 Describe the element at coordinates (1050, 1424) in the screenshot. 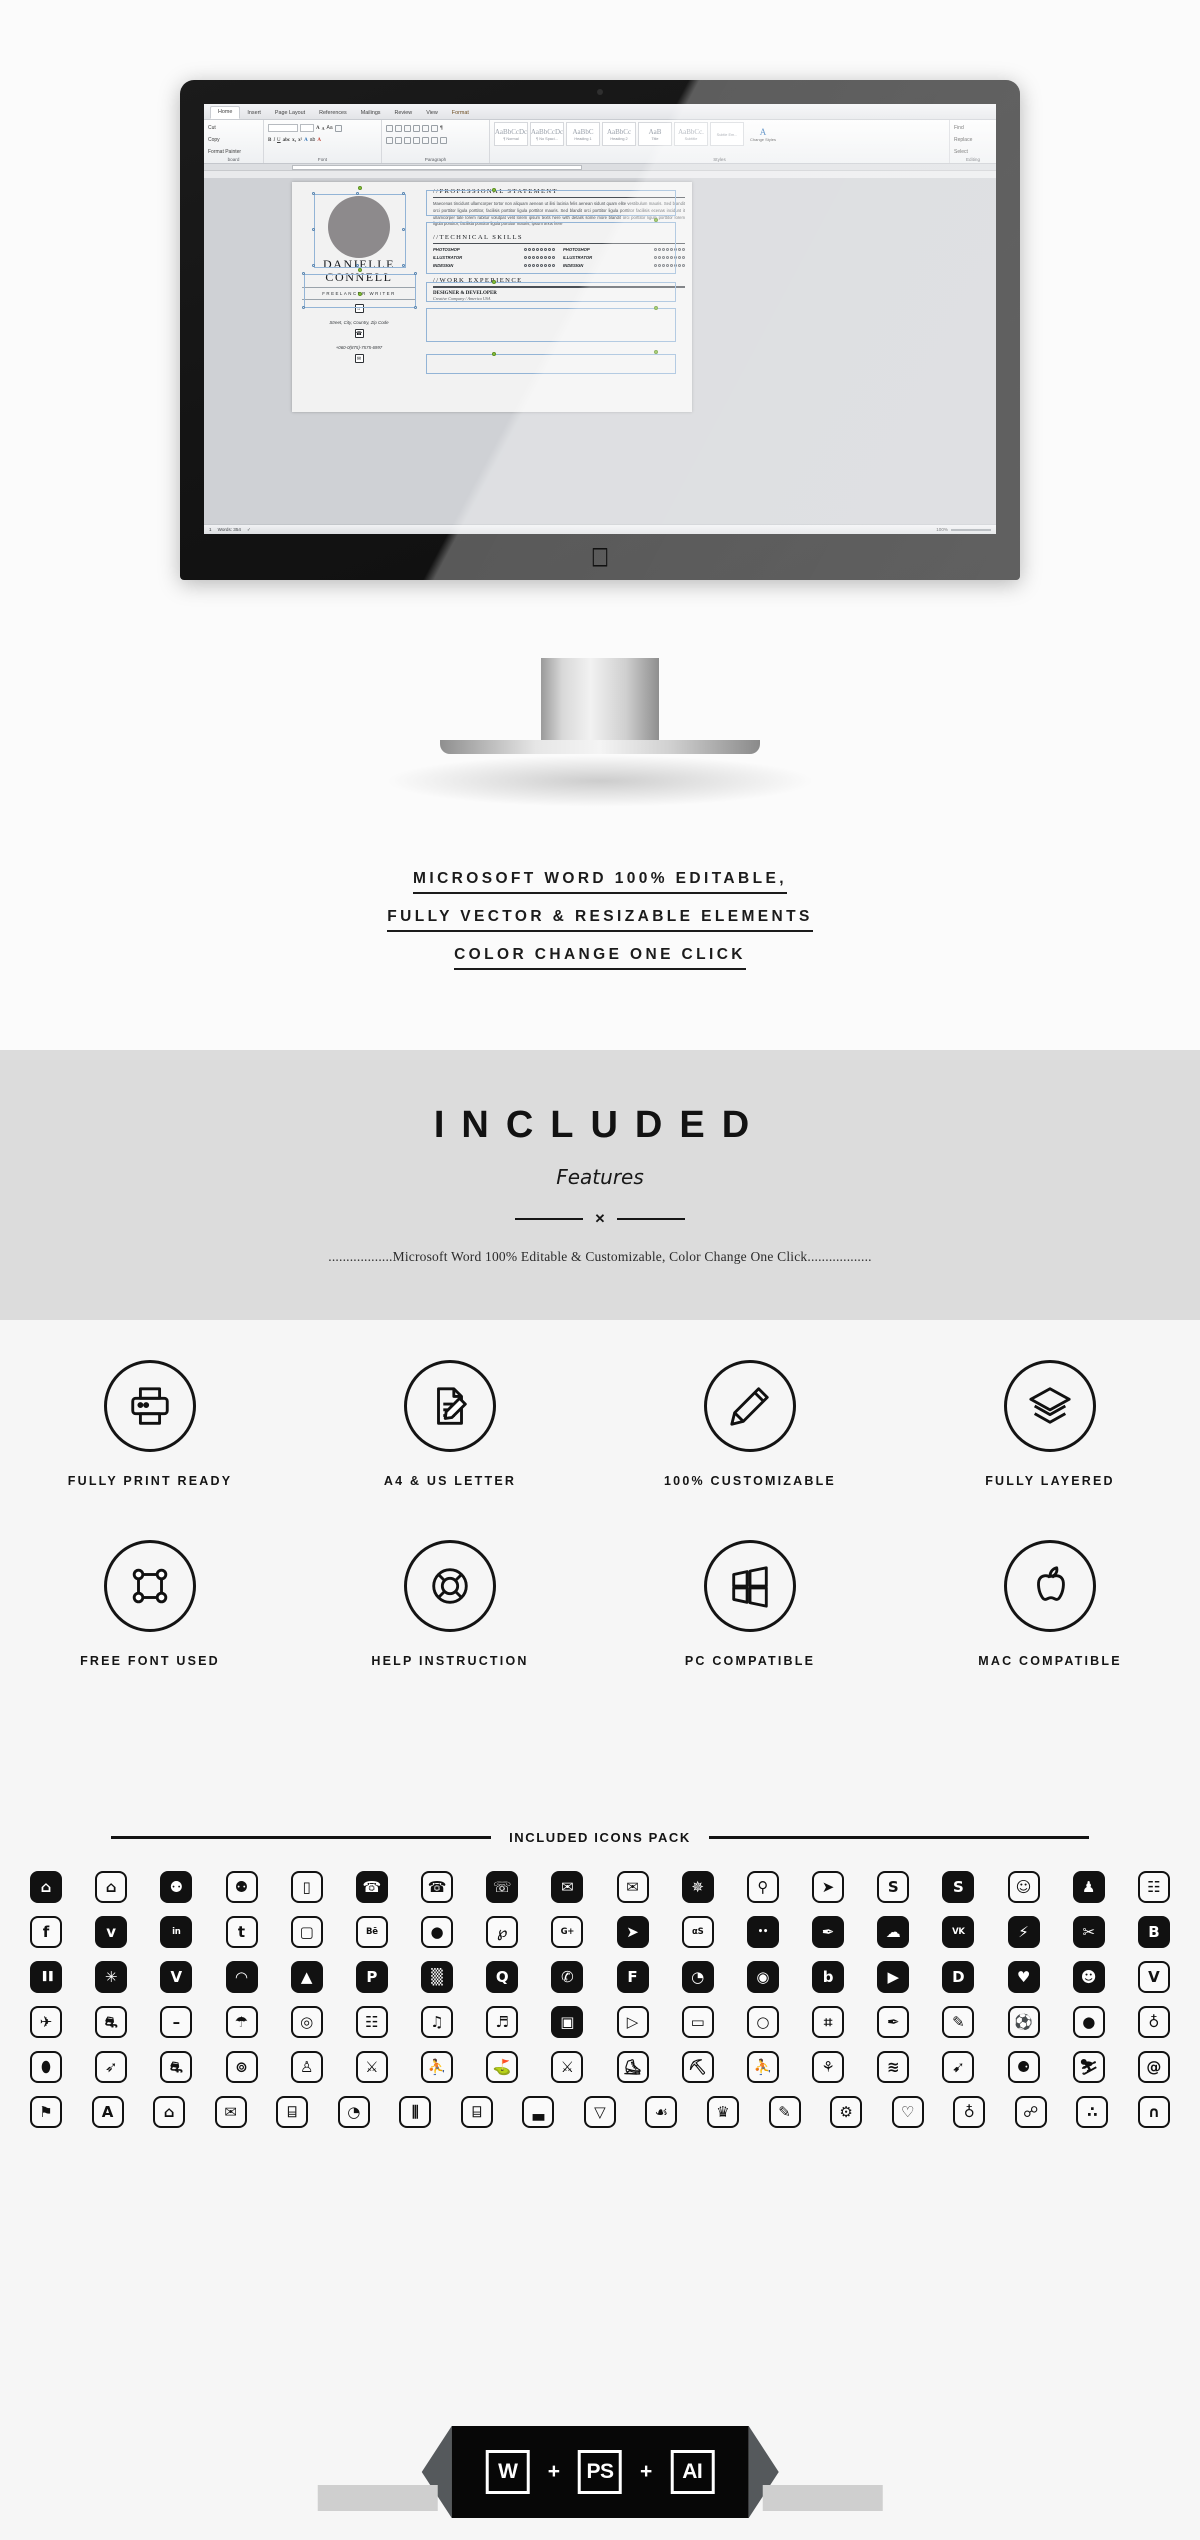

I see `feature-fully-layered: FULLY LAYERED` at that location.